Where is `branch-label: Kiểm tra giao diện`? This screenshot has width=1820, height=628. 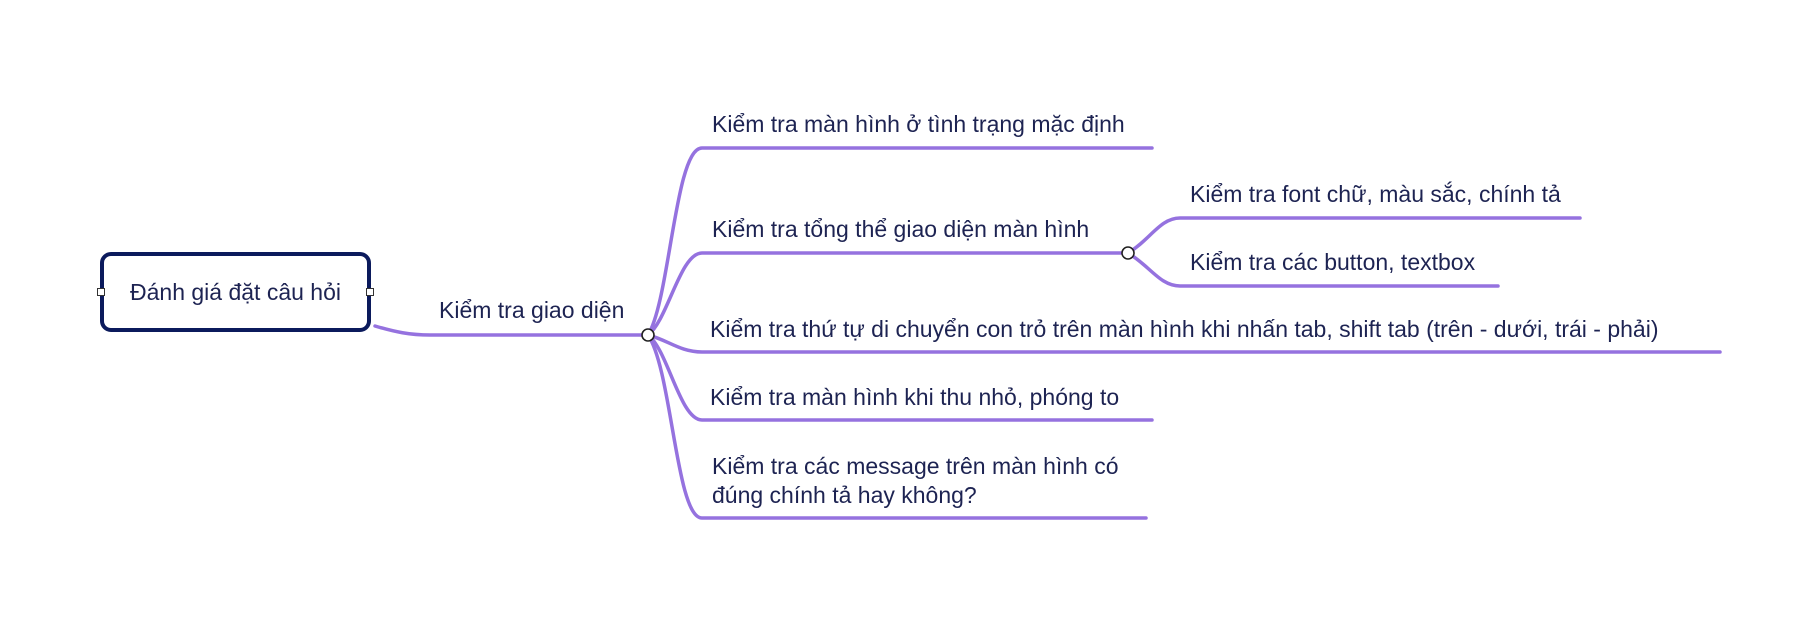 branch-label: Kiểm tra giao diện is located at coordinates (531, 310).